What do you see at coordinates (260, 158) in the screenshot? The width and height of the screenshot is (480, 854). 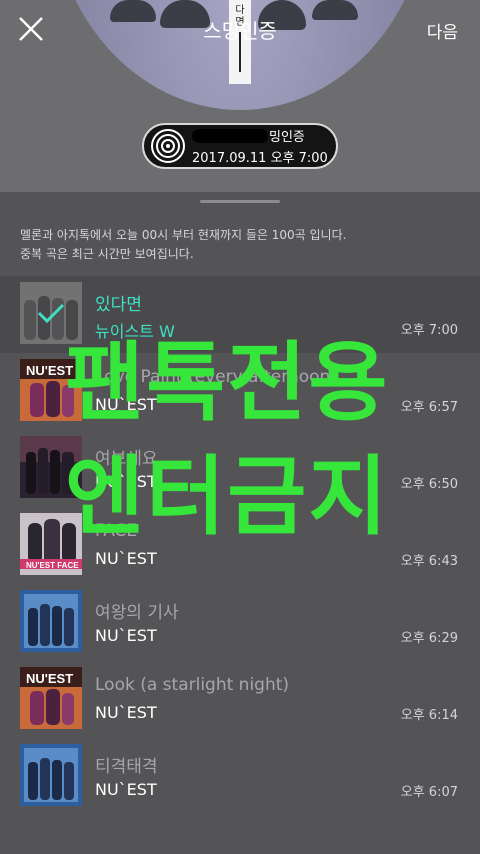 I see `badge-datetime: 2017.09.11 오후 7:00` at bounding box center [260, 158].